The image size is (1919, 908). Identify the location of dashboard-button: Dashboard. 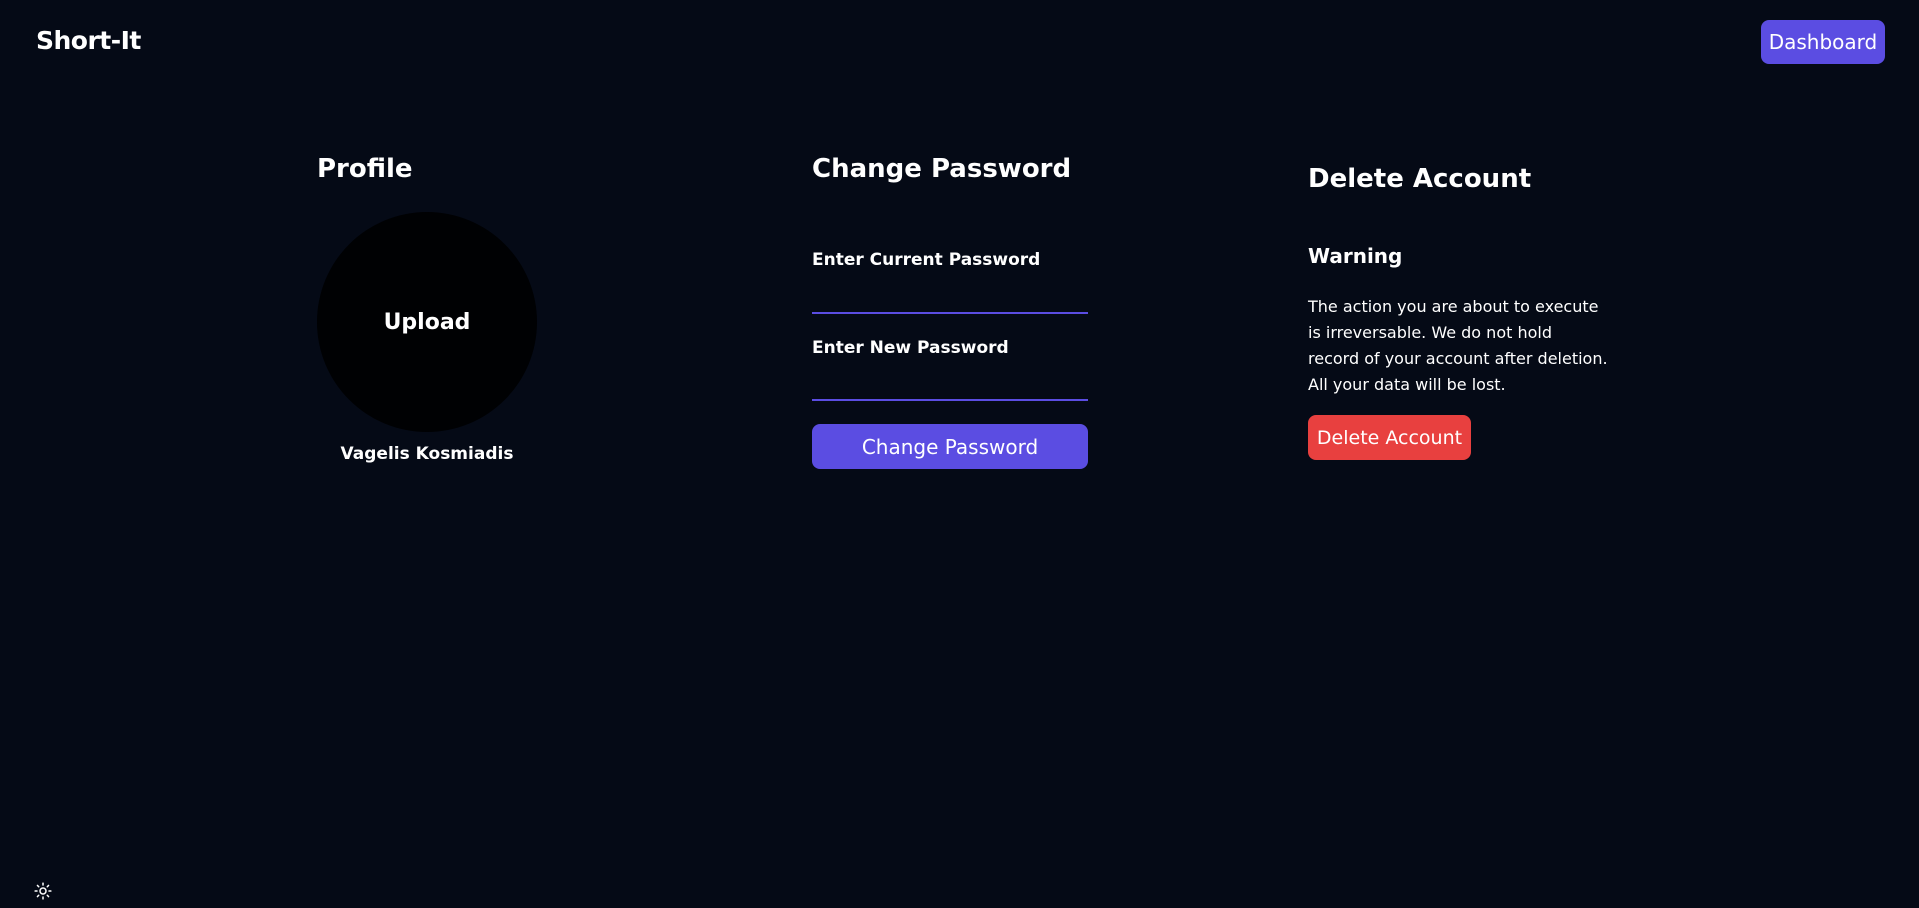
(1823, 42).